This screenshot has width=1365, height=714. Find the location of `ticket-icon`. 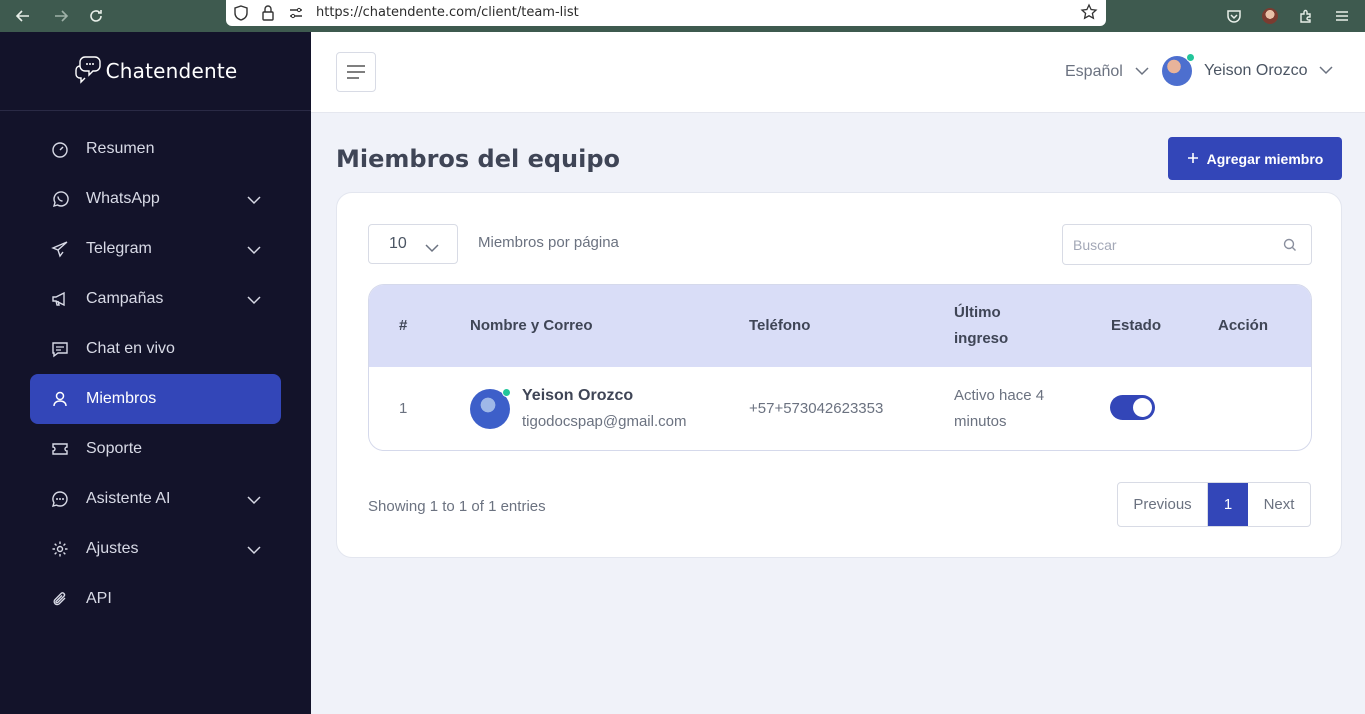

ticket-icon is located at coordinates (60, 449).